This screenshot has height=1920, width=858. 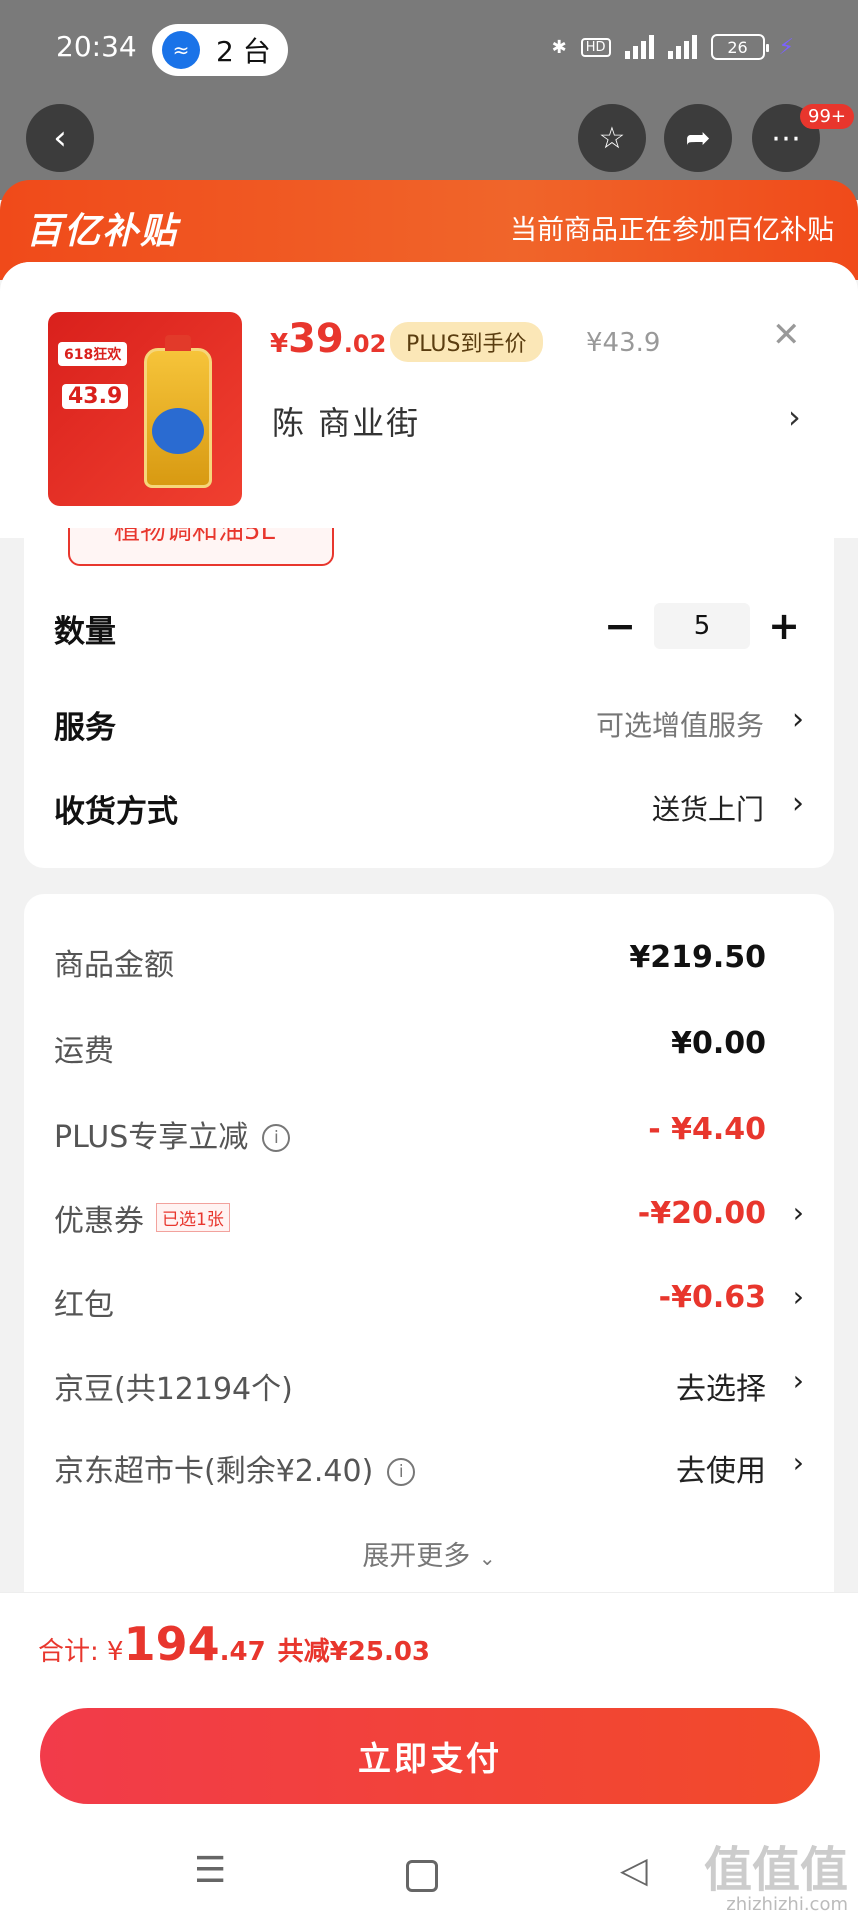 I want to click on quantity-stepper: − 5 +, so click(x=702, y=626).